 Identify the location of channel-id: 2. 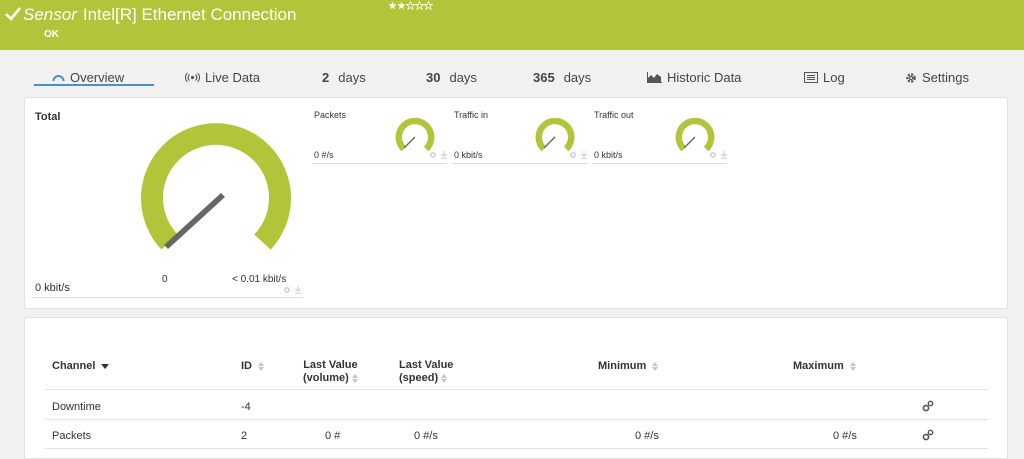
(244, 436).